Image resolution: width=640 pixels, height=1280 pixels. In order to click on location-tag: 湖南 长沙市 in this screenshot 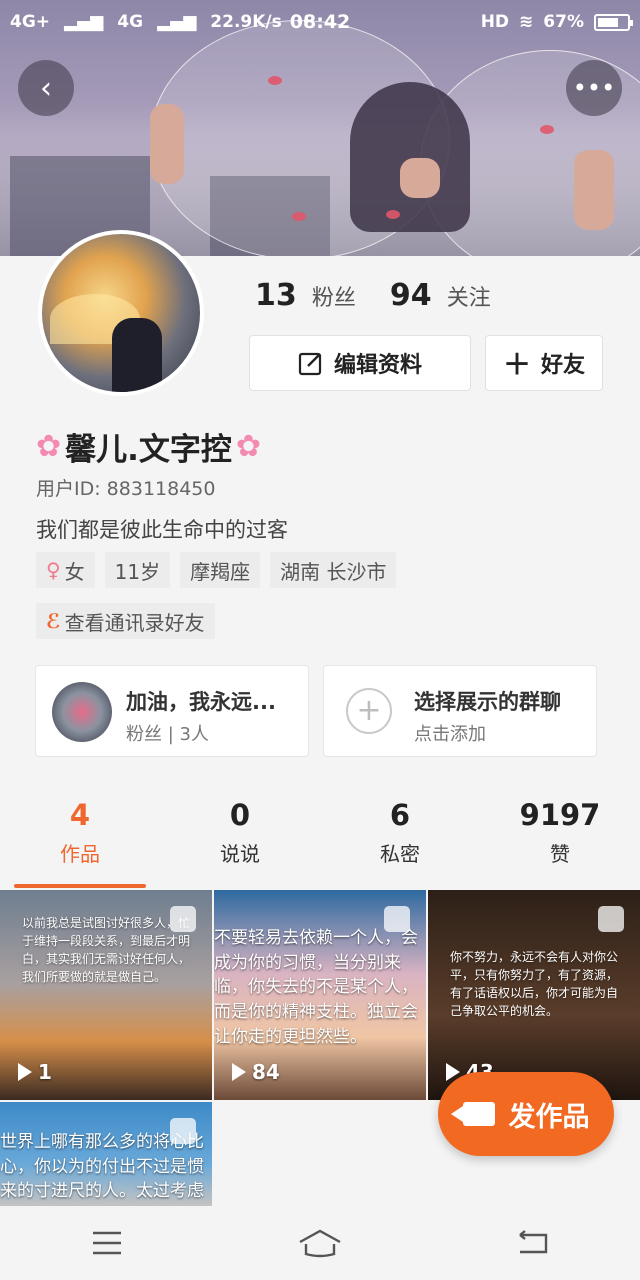, I will do `click(333, 570)`.